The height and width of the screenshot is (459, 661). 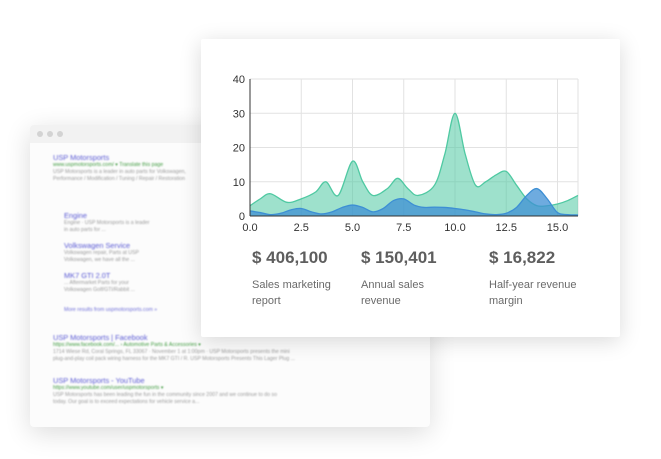 I want to click on y-tick-label: 10, so click(x=239, y=183).